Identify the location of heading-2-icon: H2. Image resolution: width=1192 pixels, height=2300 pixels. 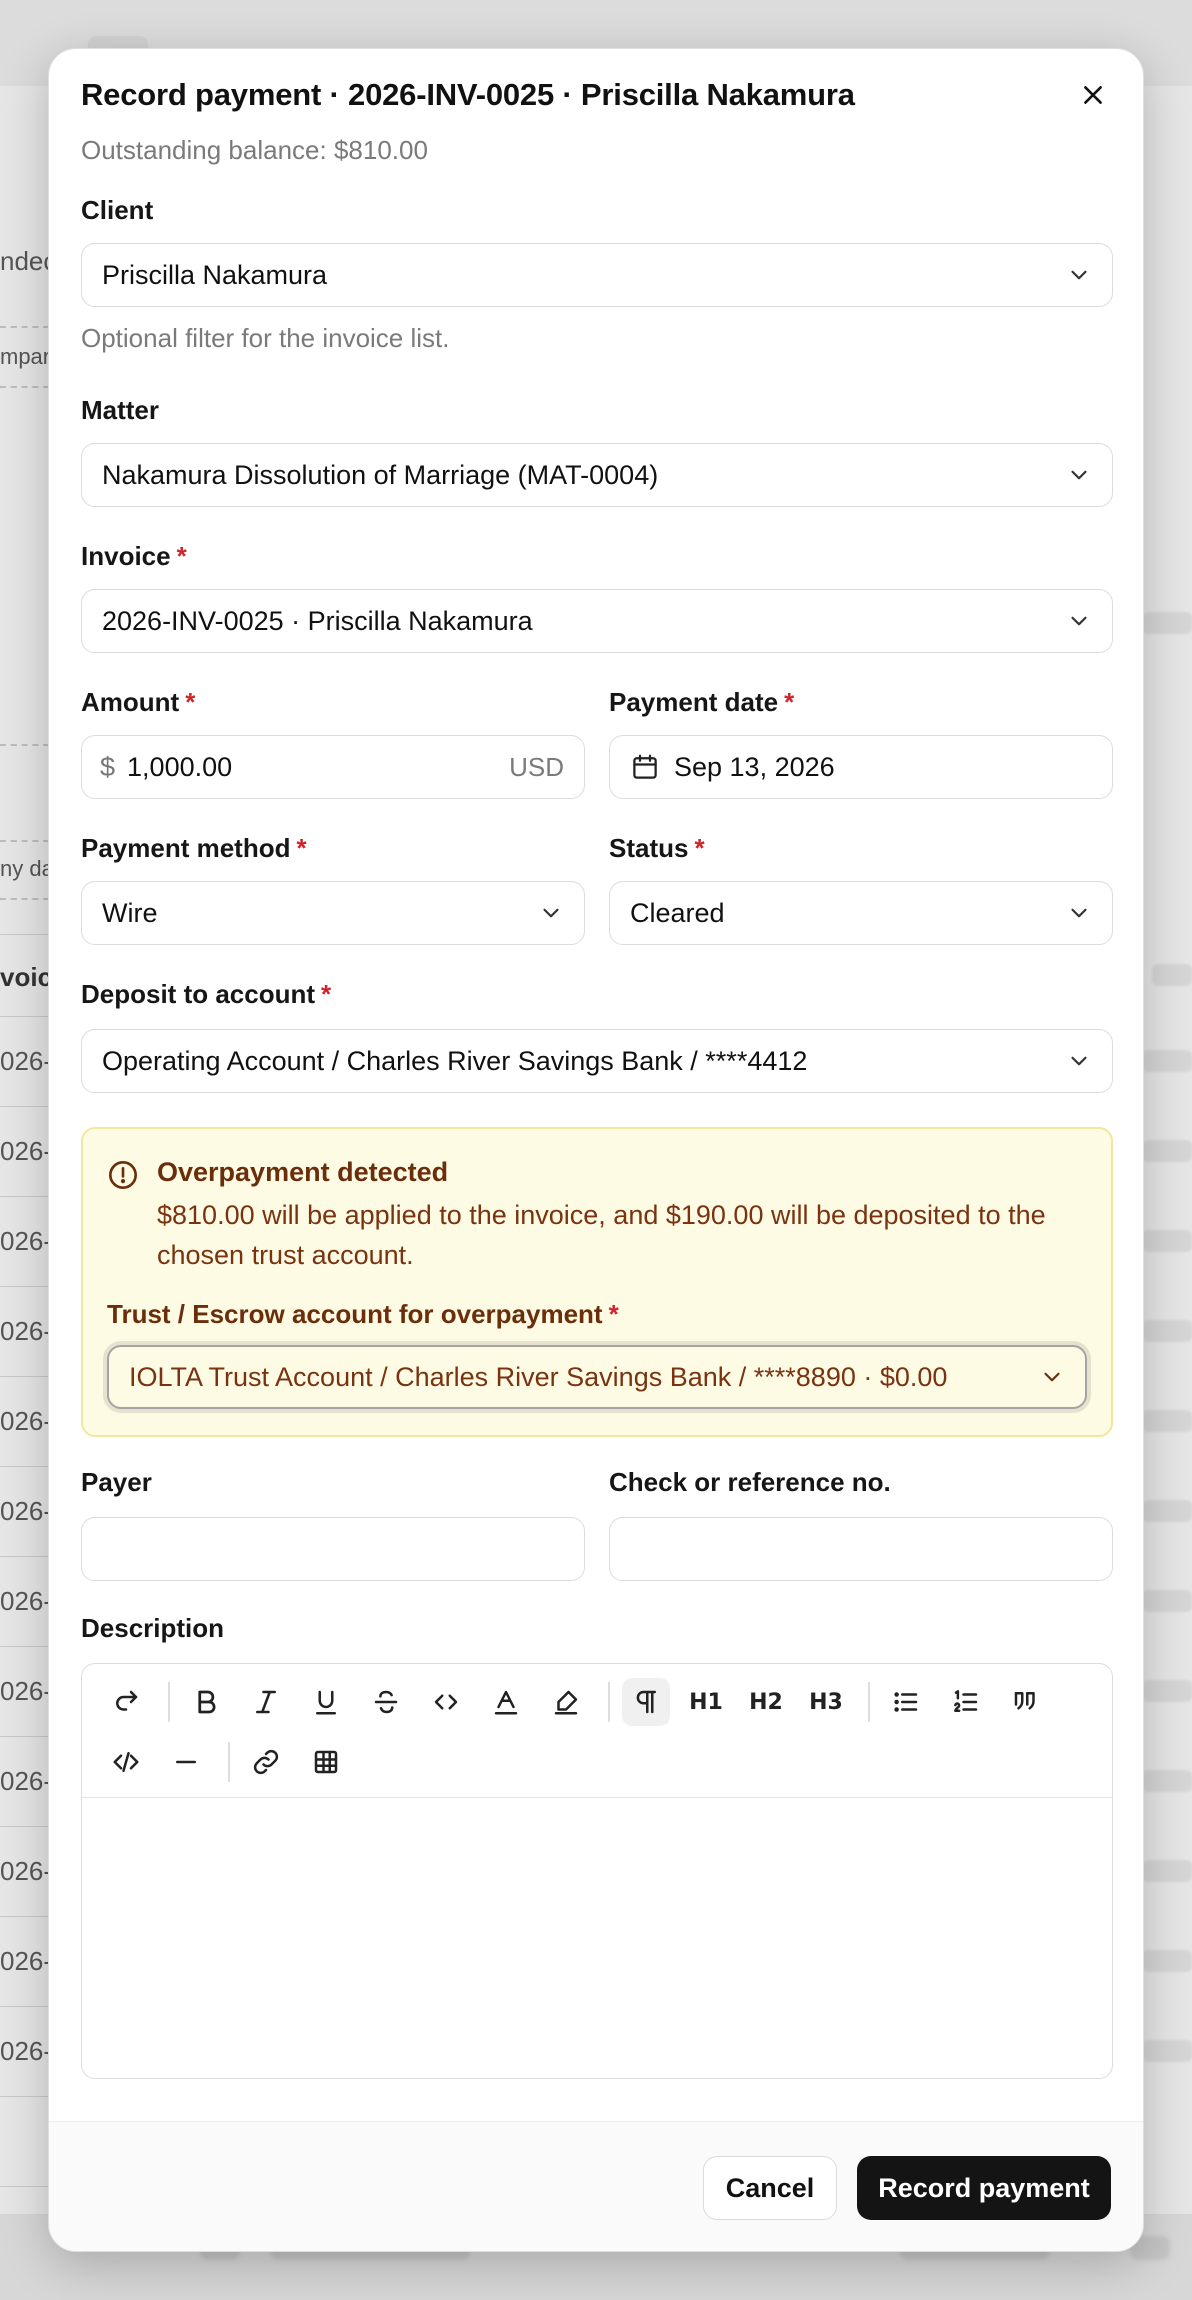
(766, 1702).